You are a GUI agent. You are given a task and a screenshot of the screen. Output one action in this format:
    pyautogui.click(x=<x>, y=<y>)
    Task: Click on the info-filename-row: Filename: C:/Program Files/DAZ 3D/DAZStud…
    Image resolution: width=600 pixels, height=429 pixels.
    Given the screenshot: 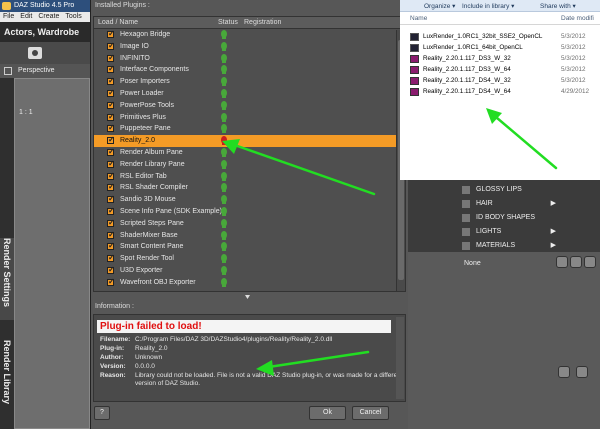 What is the action you would take?
    pyautogui.click(x=216, y=339)
    